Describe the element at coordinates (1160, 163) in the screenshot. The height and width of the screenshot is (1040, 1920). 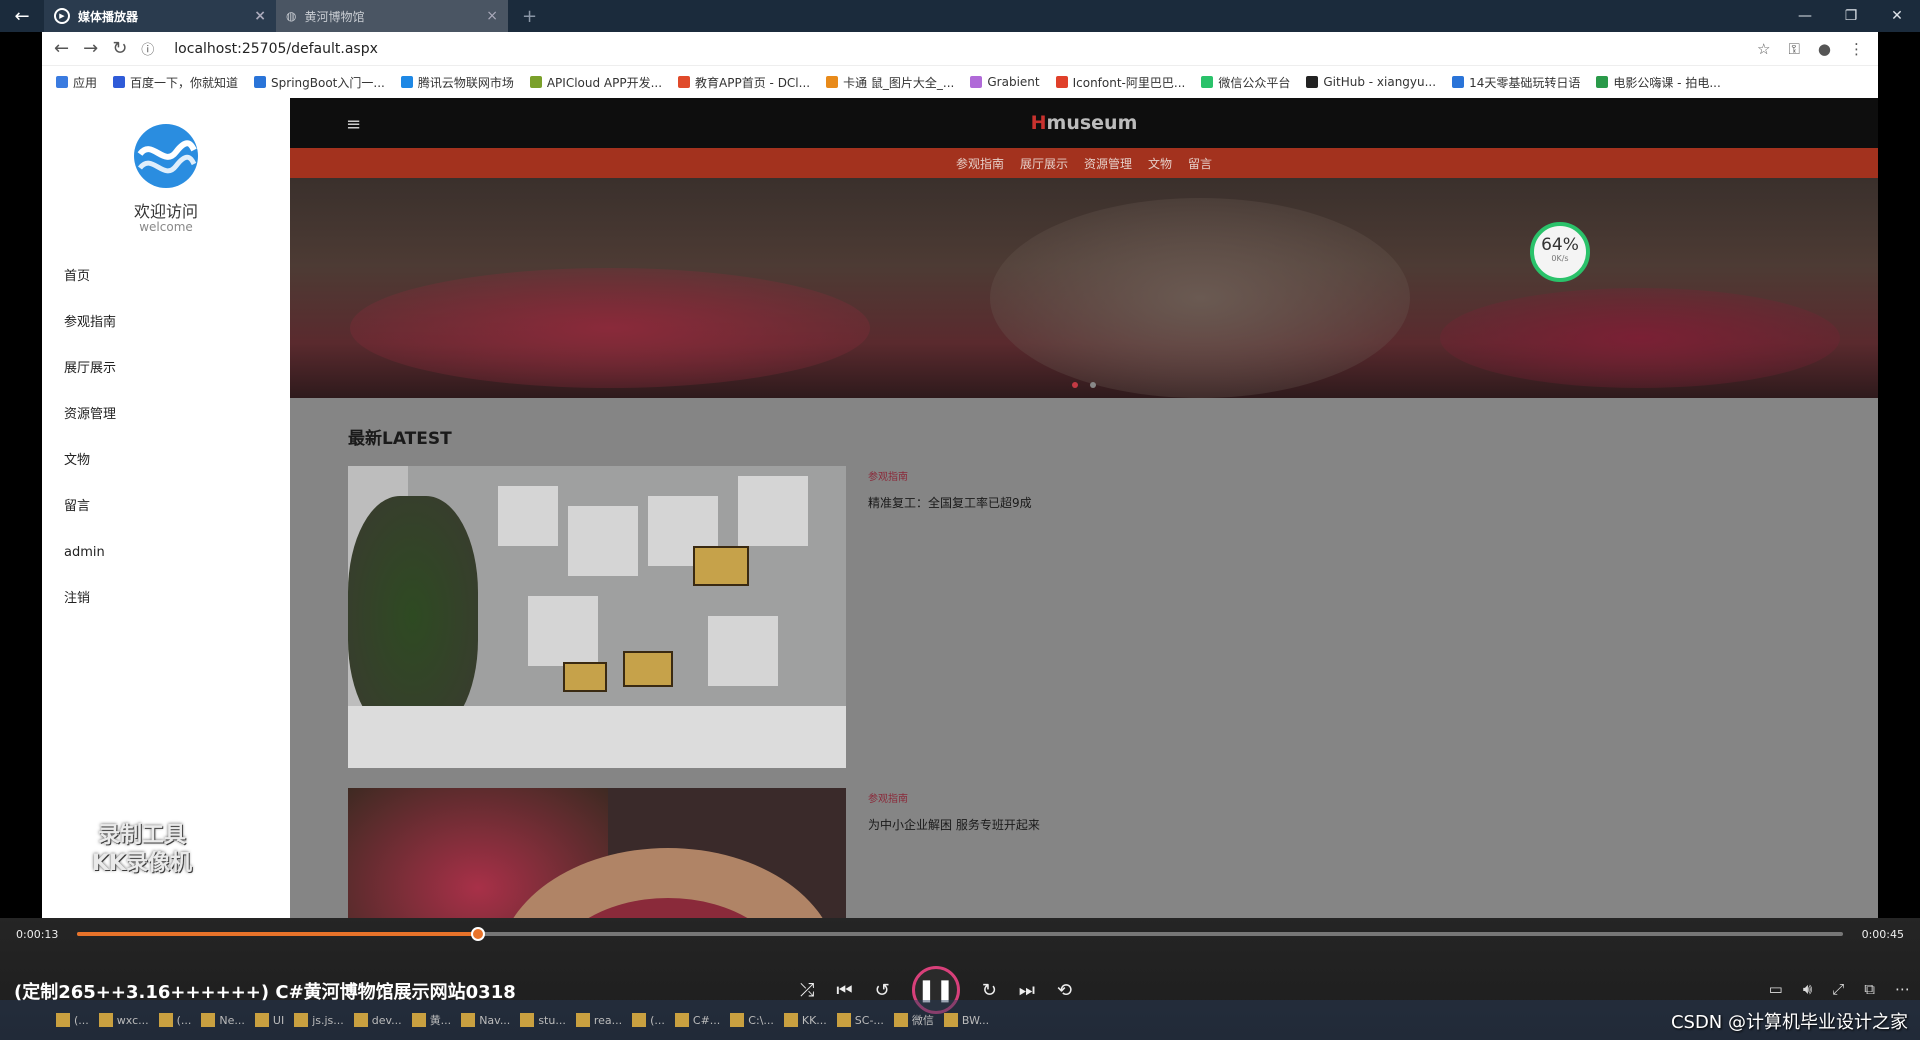
I see `nav-item-relics: 文物` at that location.